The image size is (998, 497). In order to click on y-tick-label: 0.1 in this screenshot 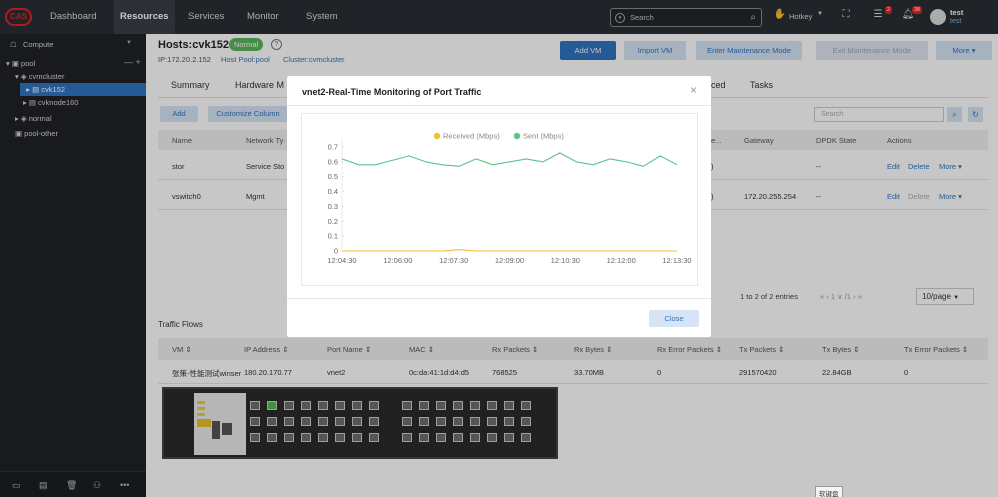, I will do `click(333, 236)`.